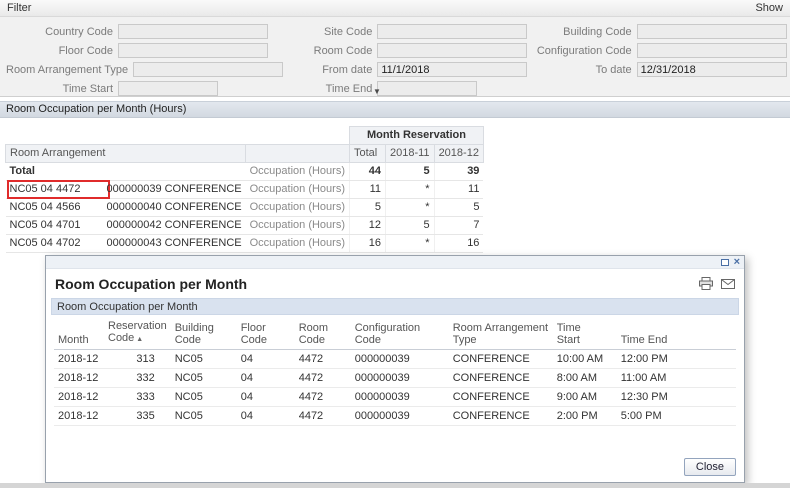  I want to click on site-code-label: Site Code, so click(348, 31).